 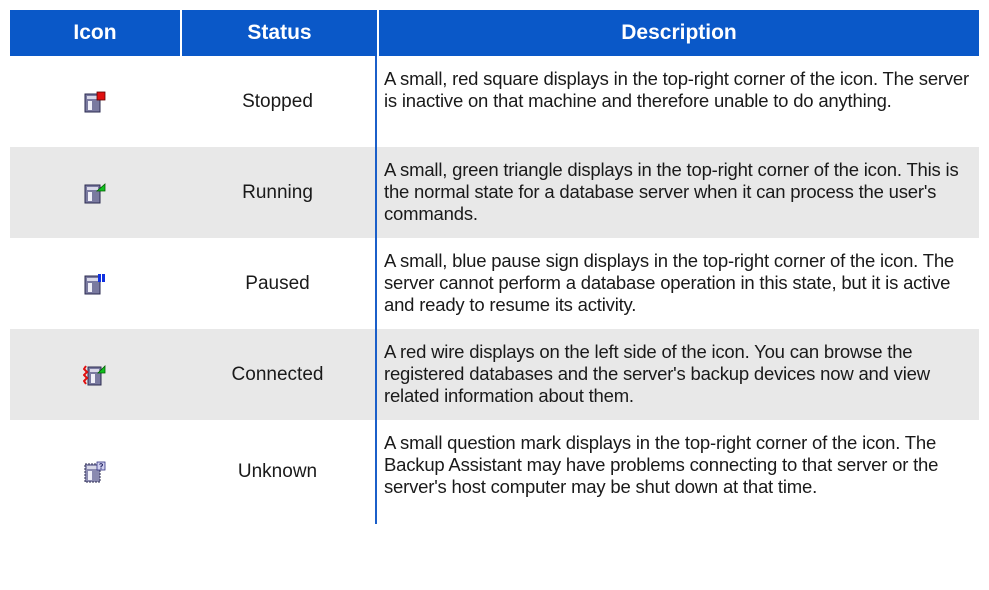 I want to click on server-running-icon, so click(x=95, y=192).